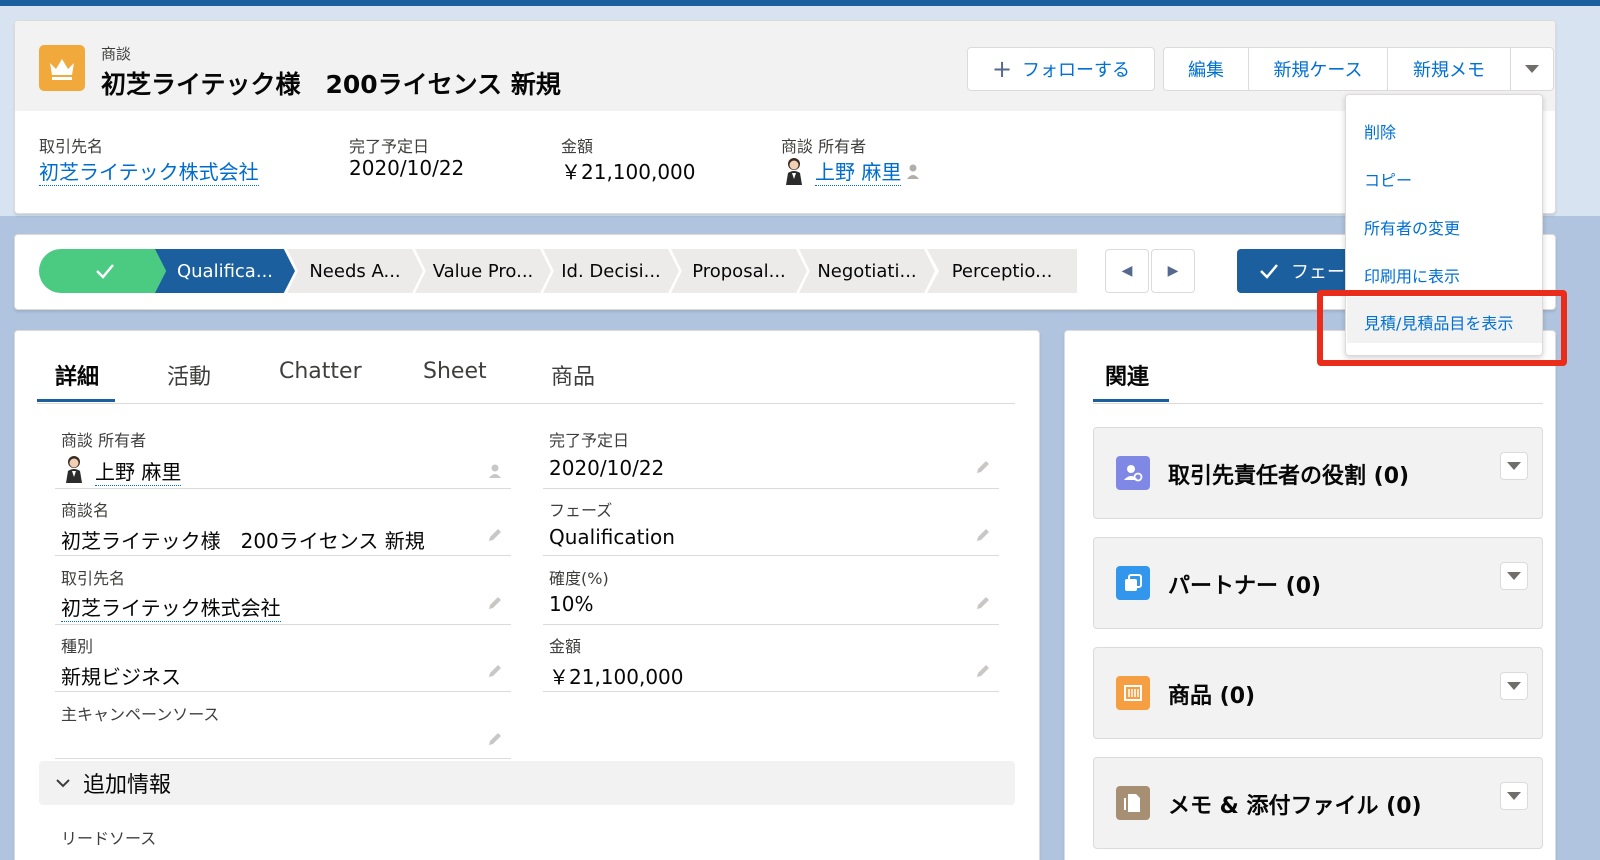 The height and width of the screenshot is (860, 1600). I want to click on record-title: 初芝ライテック様 200ライセンス 新規, so click(331, 84).